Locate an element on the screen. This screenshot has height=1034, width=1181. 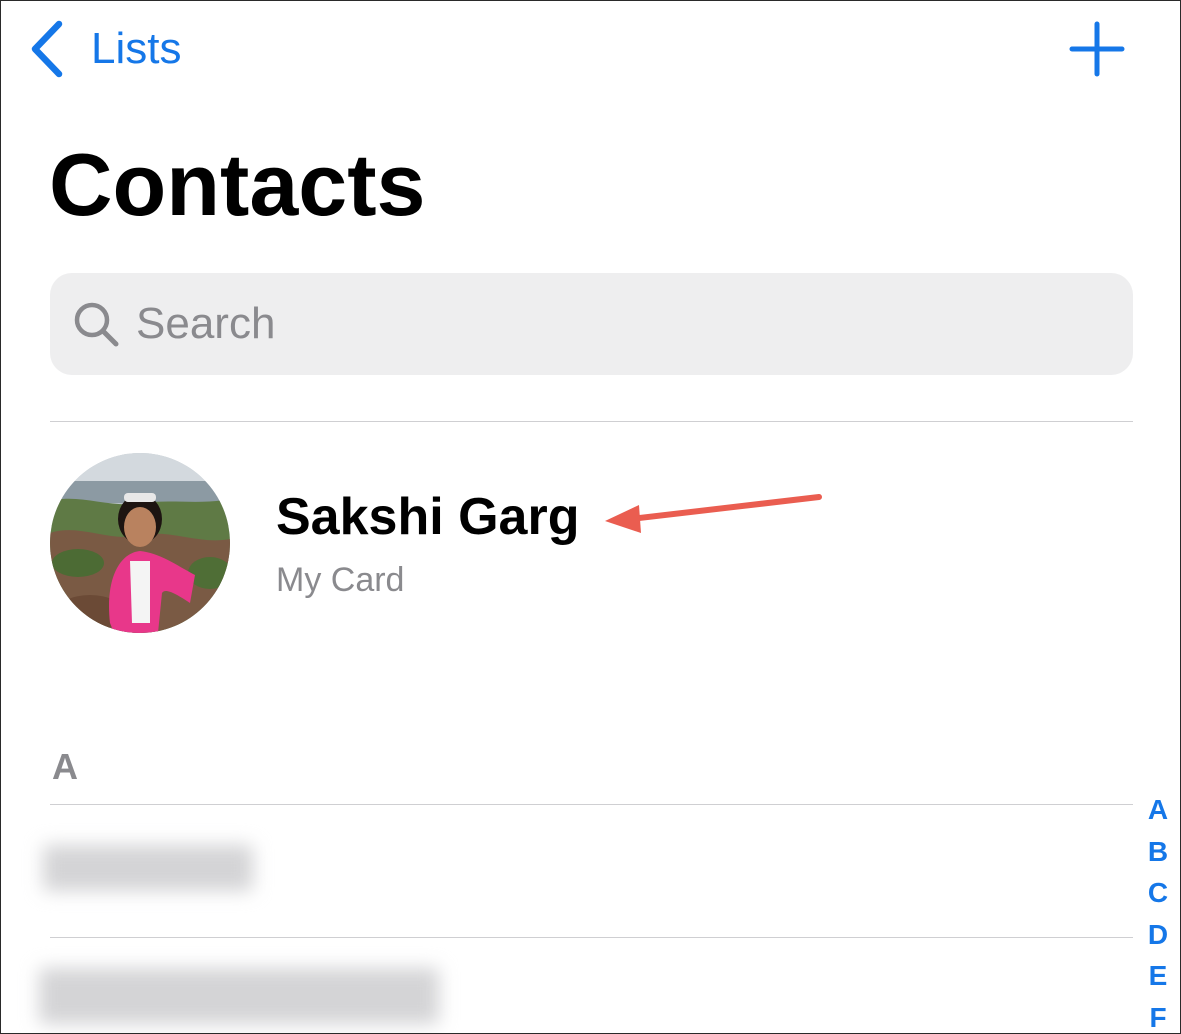
search-icon is located at coordinates (96, 324).